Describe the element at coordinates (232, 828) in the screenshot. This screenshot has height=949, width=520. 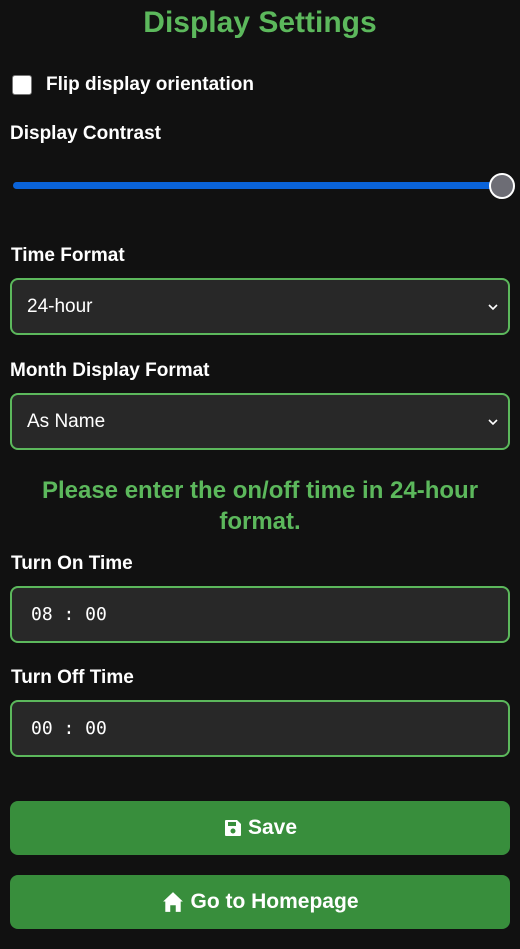
I see `floppy-disk-icon` at that location.